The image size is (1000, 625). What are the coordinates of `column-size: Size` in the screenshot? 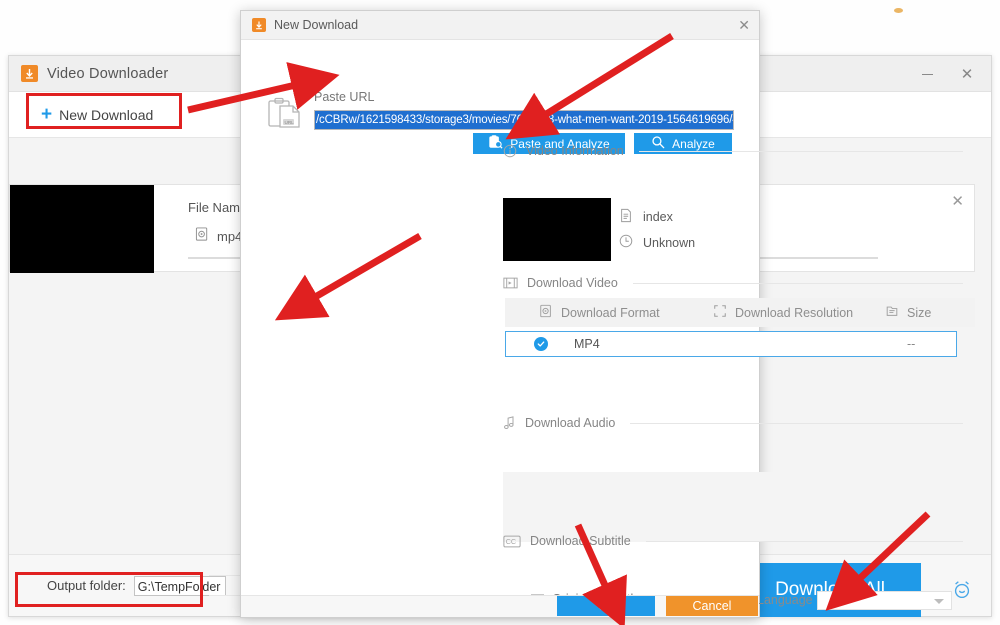 It's located at (925, 312).